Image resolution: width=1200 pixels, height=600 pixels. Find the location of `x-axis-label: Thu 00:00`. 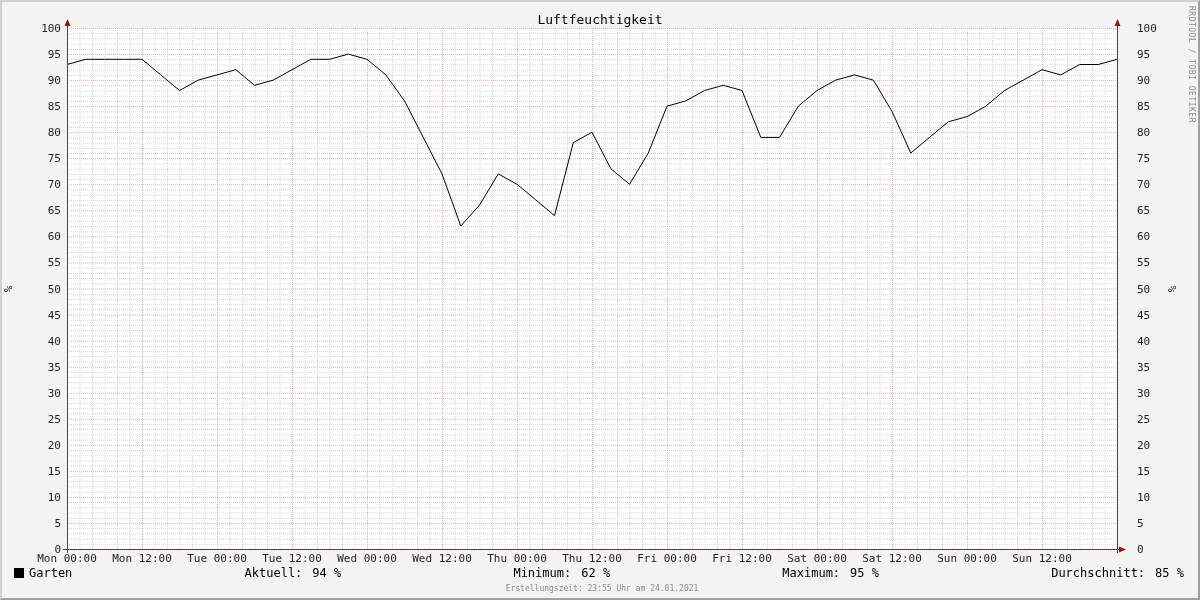

x-axis-label: Thu 00:00 is located at coordinates (517, 558).